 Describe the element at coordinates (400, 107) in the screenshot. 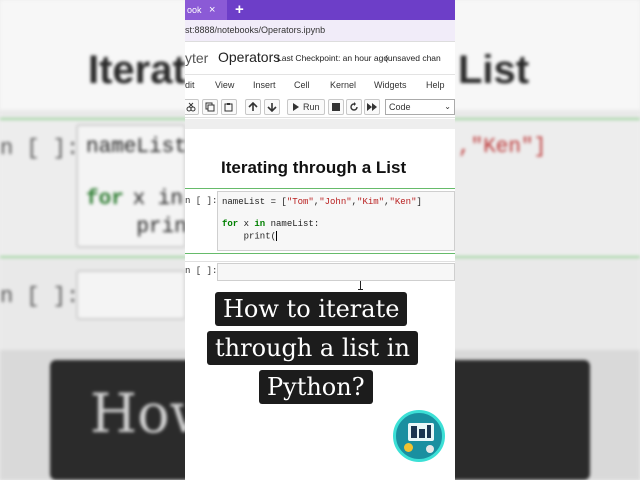

I see `cell-type-value: Code` at that location.